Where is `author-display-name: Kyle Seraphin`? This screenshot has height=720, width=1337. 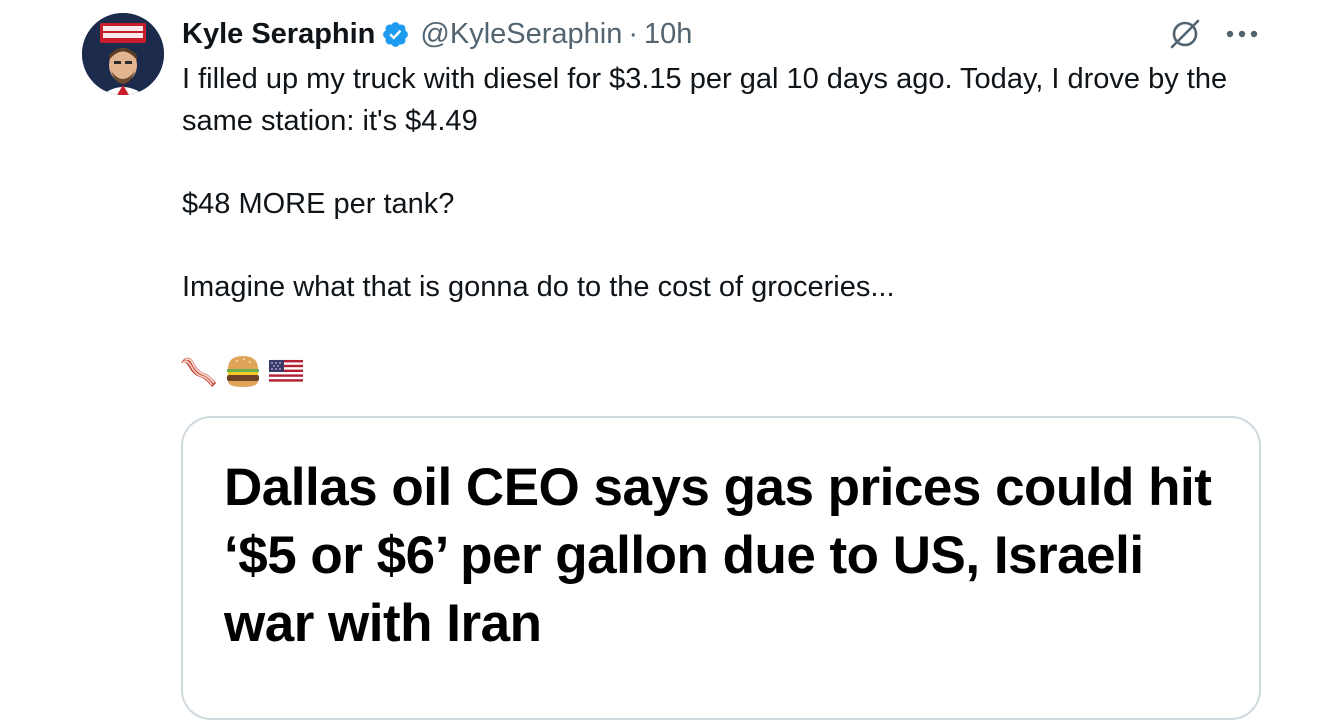 author-display-name: Kyle Seraphin is located at coordinates (278, 34).